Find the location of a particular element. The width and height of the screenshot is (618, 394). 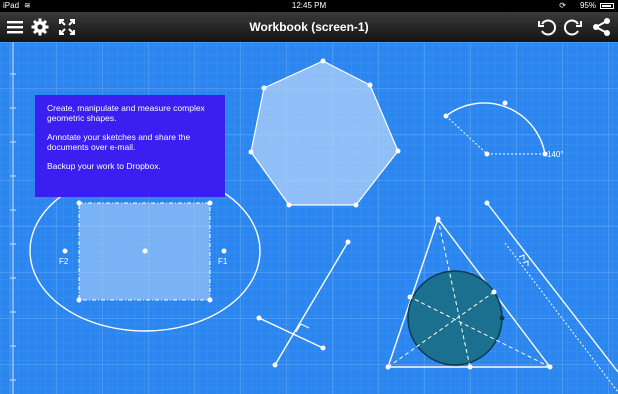

angle-label: 140° is located at coordinates (555, 154).